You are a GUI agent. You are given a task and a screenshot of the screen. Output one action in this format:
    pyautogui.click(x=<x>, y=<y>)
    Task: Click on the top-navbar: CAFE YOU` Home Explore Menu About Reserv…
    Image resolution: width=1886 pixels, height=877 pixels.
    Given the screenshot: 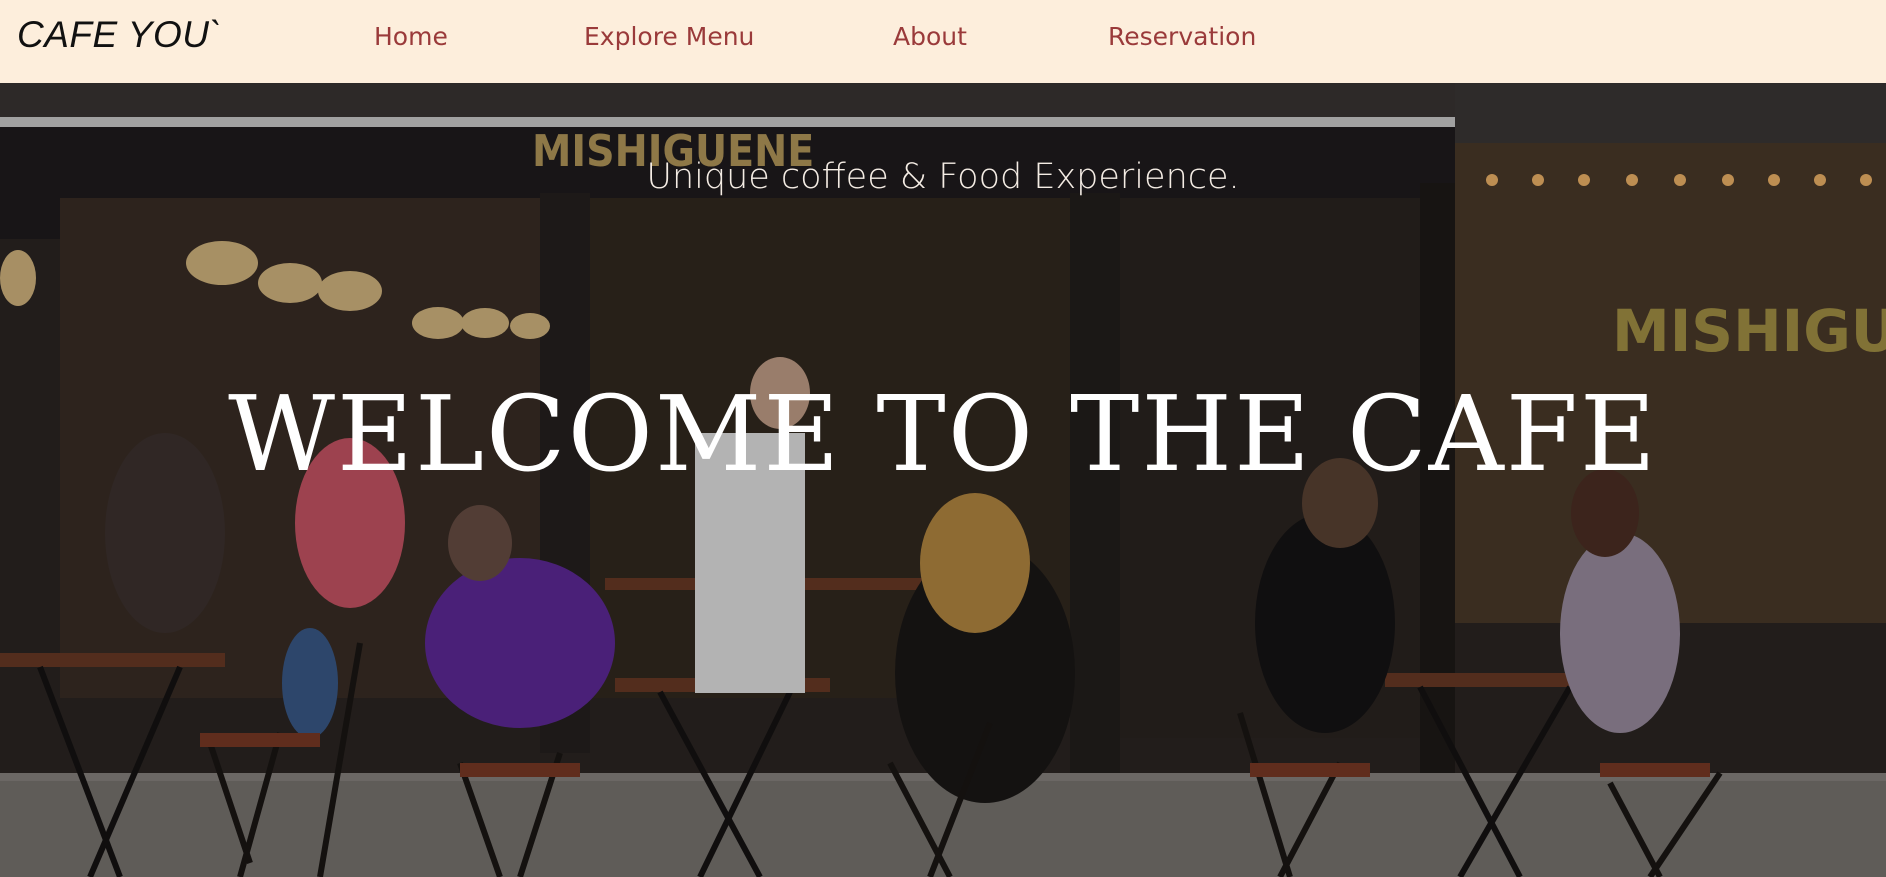 What is the action you would take?
    pyautogui.click(x=943, y=41)
    